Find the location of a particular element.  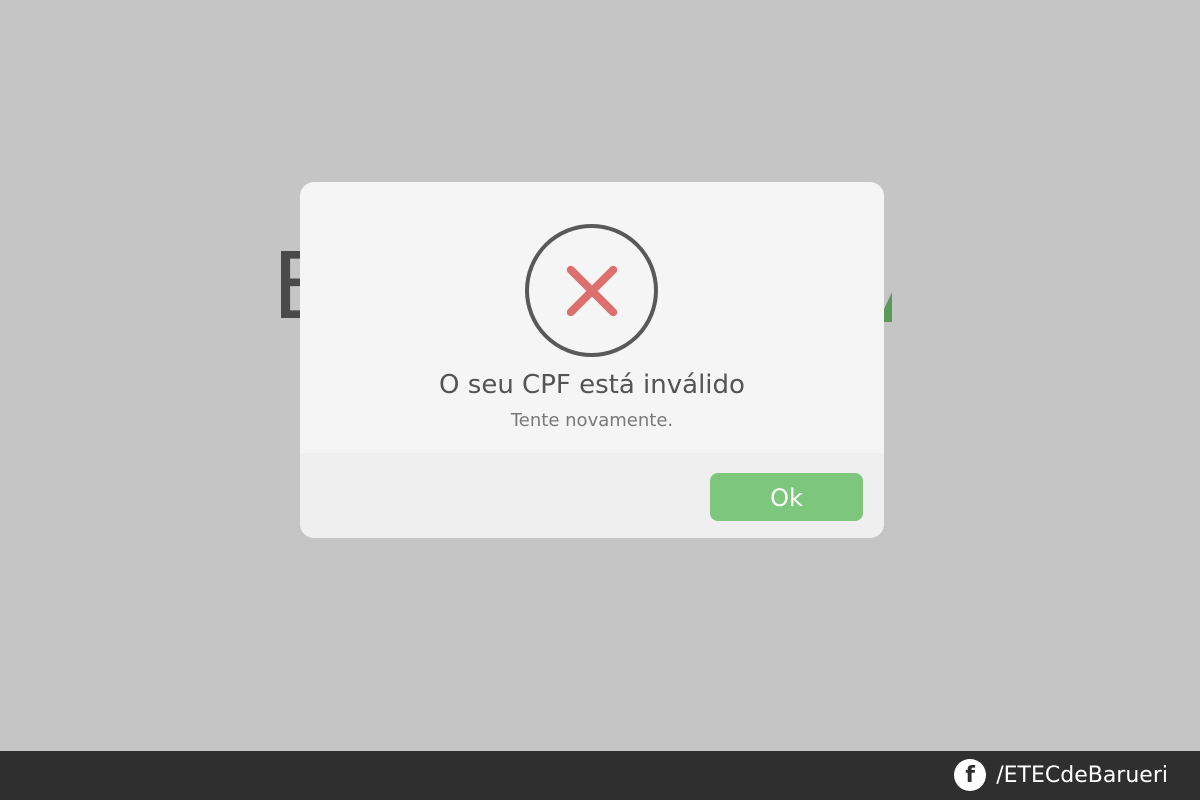

error-x-icon is located at coordinates (591, 290).